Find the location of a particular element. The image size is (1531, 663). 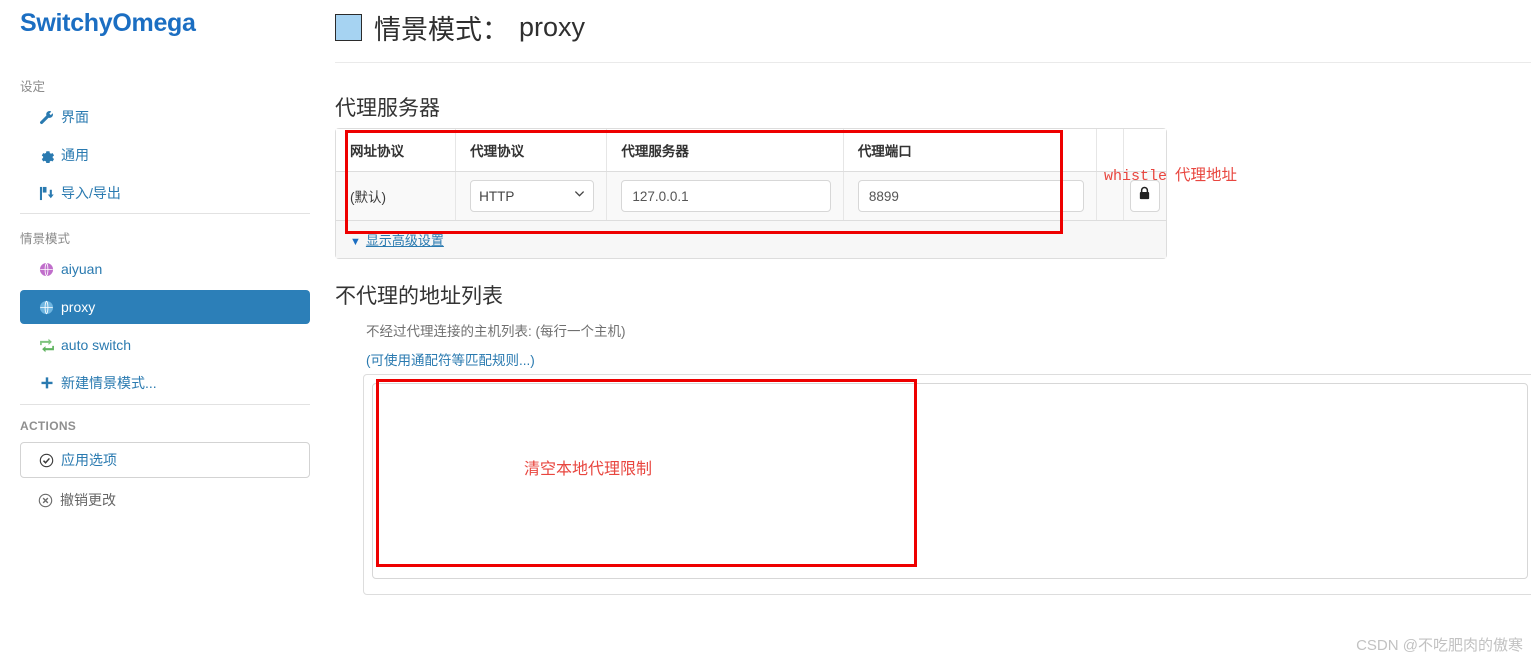

column-header-port: 代理端口 is located at coordinates (970, 150).